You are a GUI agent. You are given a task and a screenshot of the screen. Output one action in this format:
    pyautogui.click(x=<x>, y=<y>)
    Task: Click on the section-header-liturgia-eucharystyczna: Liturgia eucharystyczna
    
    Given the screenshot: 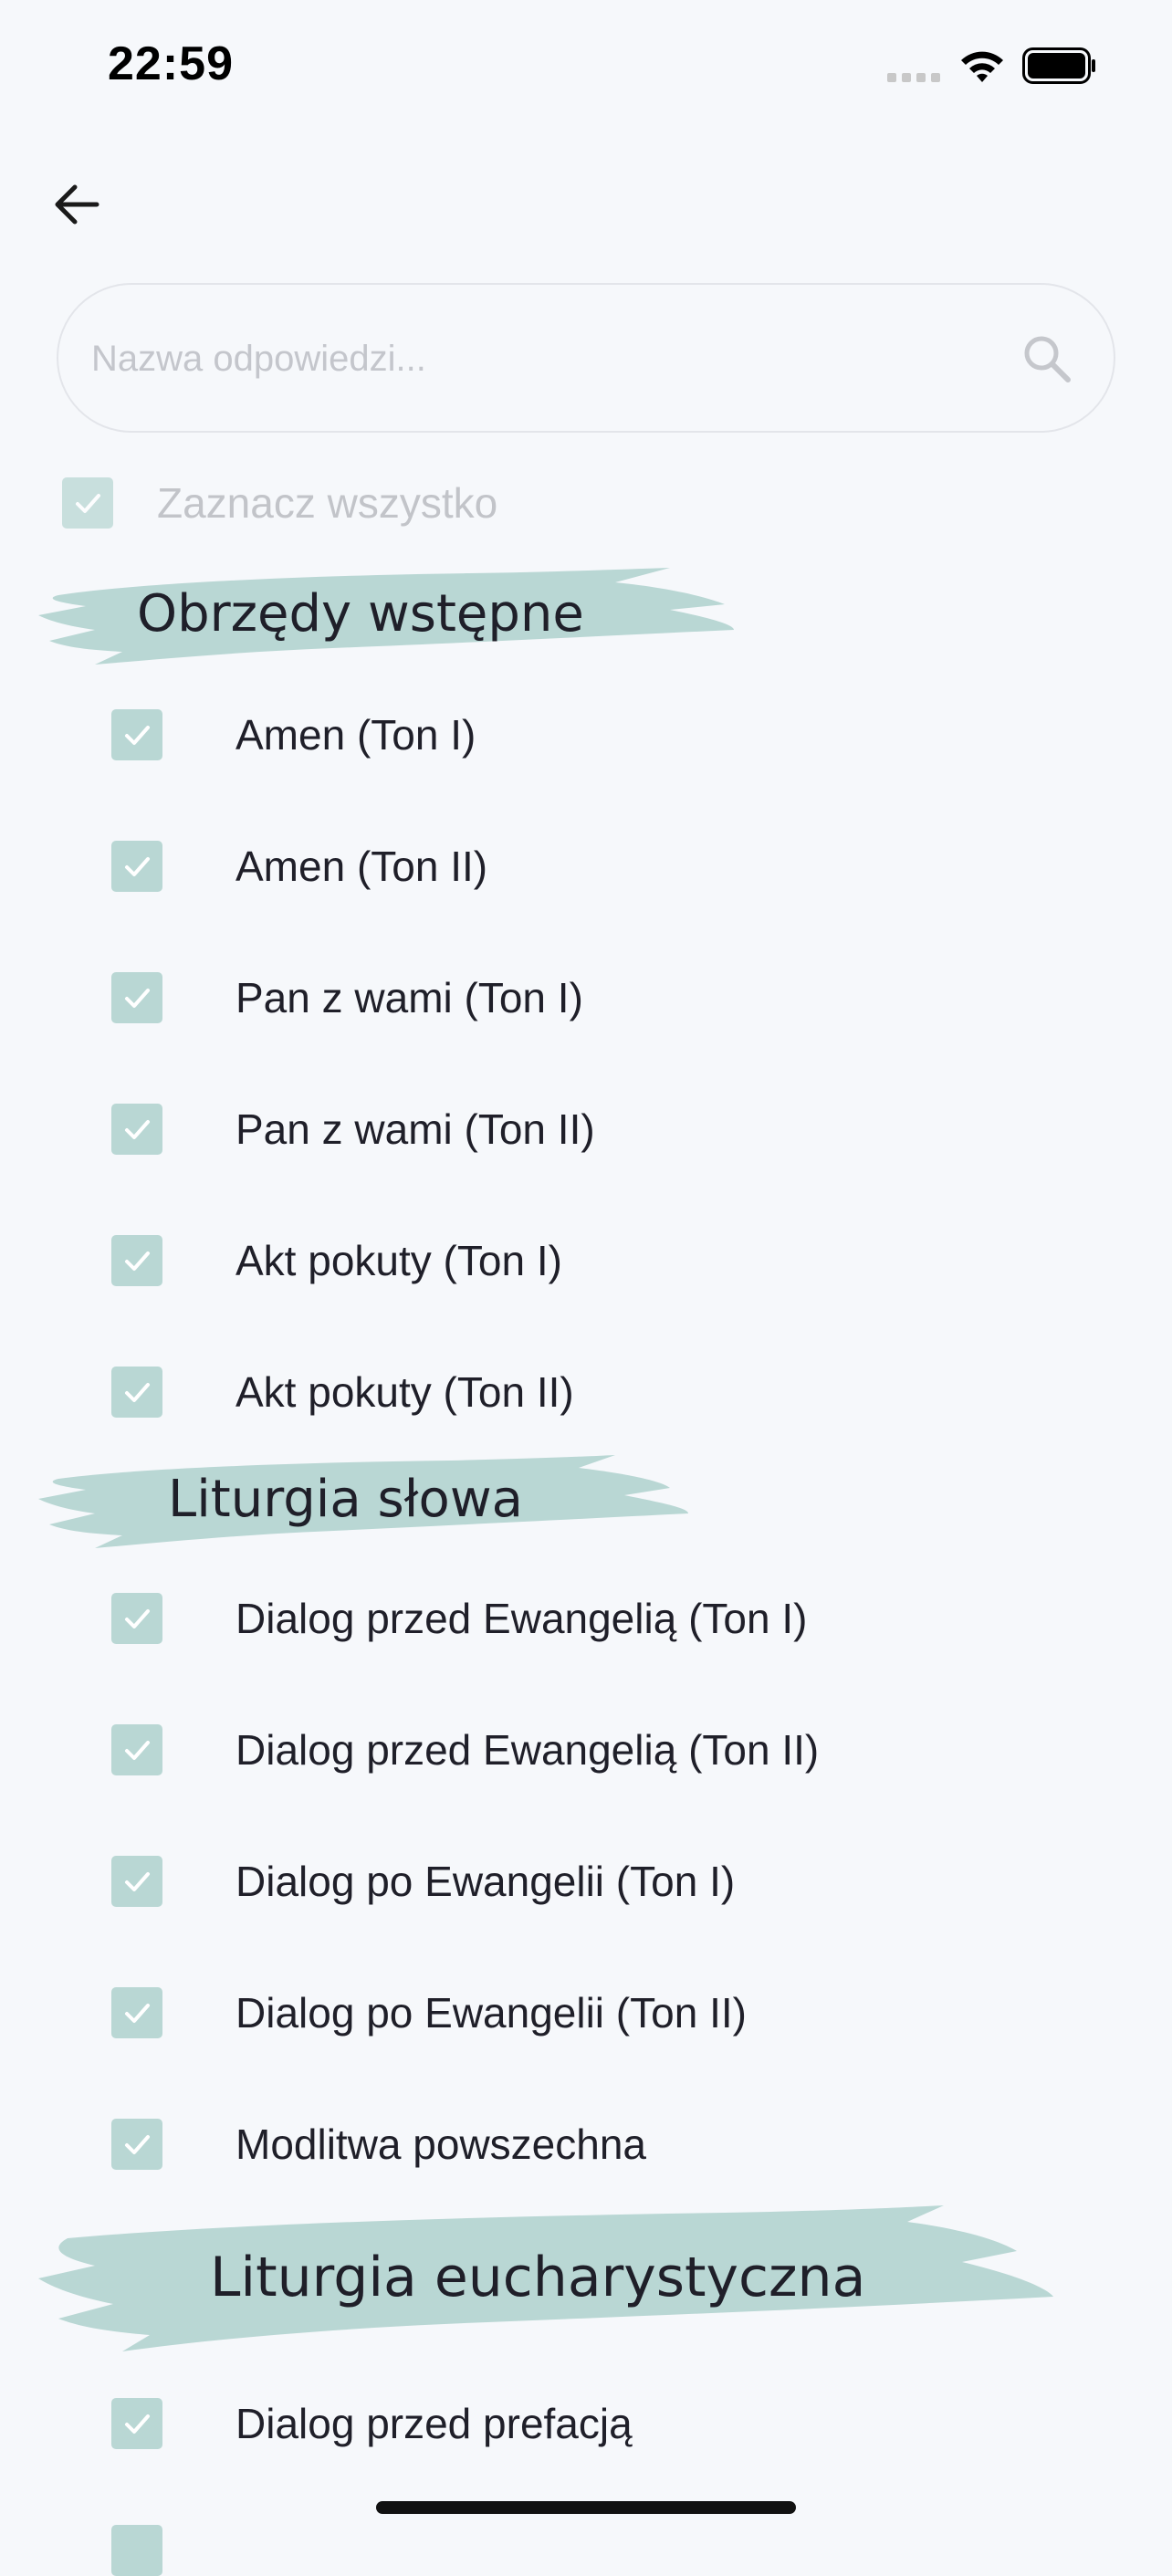 What is the action you would take?
    pyautogui.click(x=547, y=2280)
    